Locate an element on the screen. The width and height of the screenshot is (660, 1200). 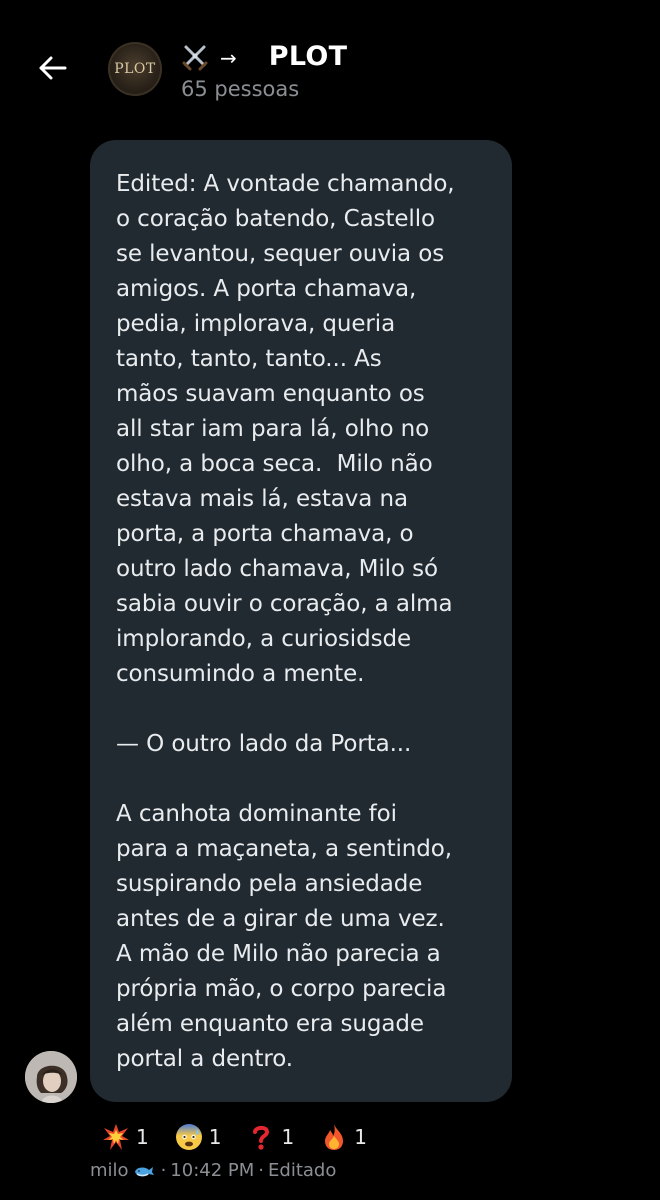
message-meta: milo · 10:42 PM · Editado is located at coordinates (213, 1170).